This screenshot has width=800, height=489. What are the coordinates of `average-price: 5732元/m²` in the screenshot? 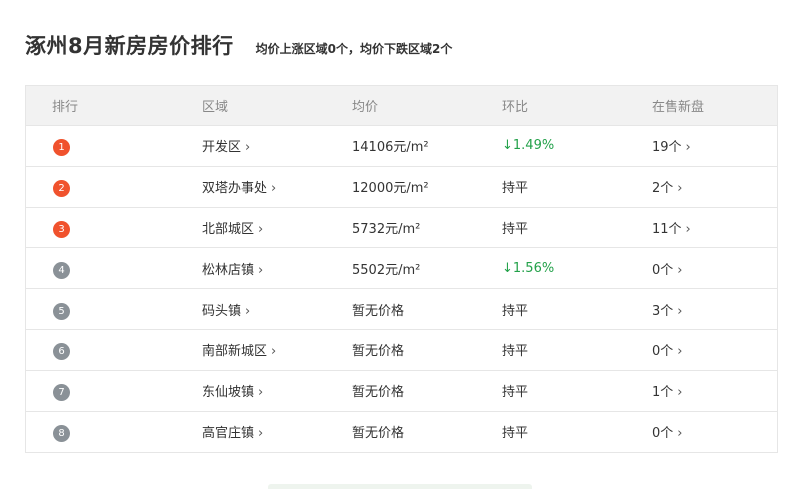 It's located at (386, 229).